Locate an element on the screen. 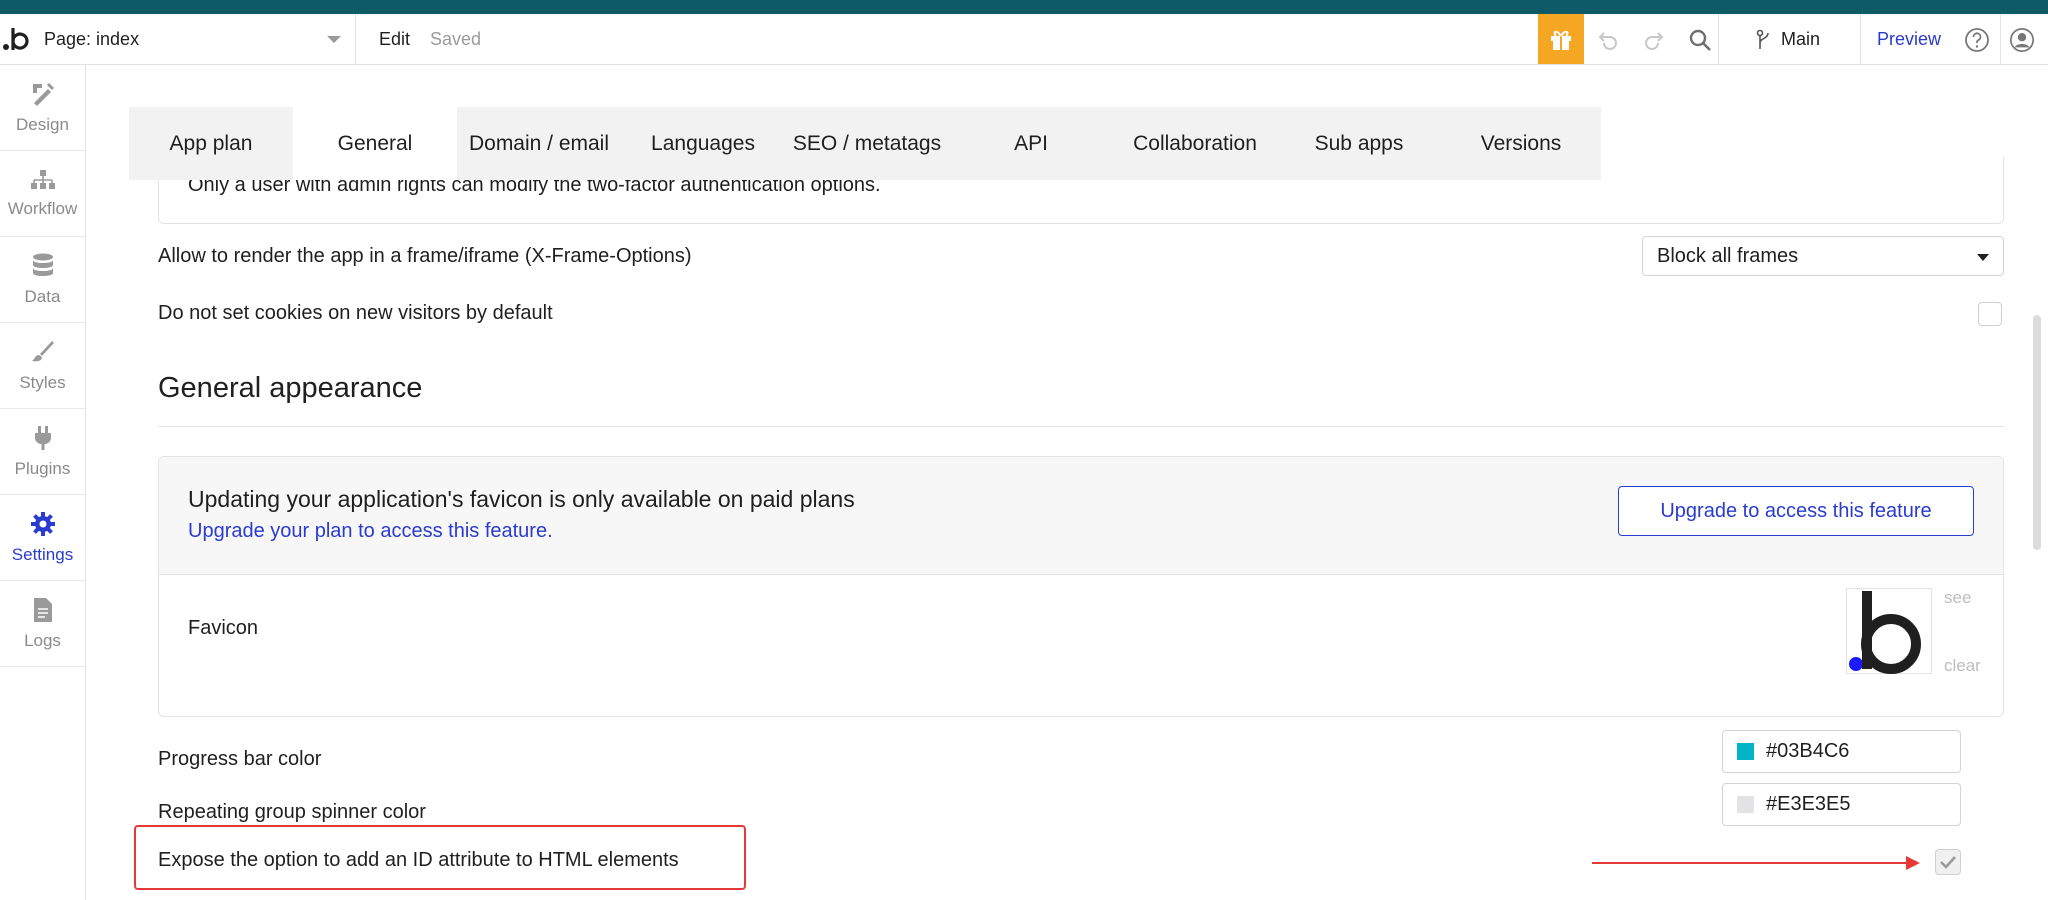 Image resolution: width=2048 pixels, height=900 pixels. gift-icon is located at coordinates (1561, 40).